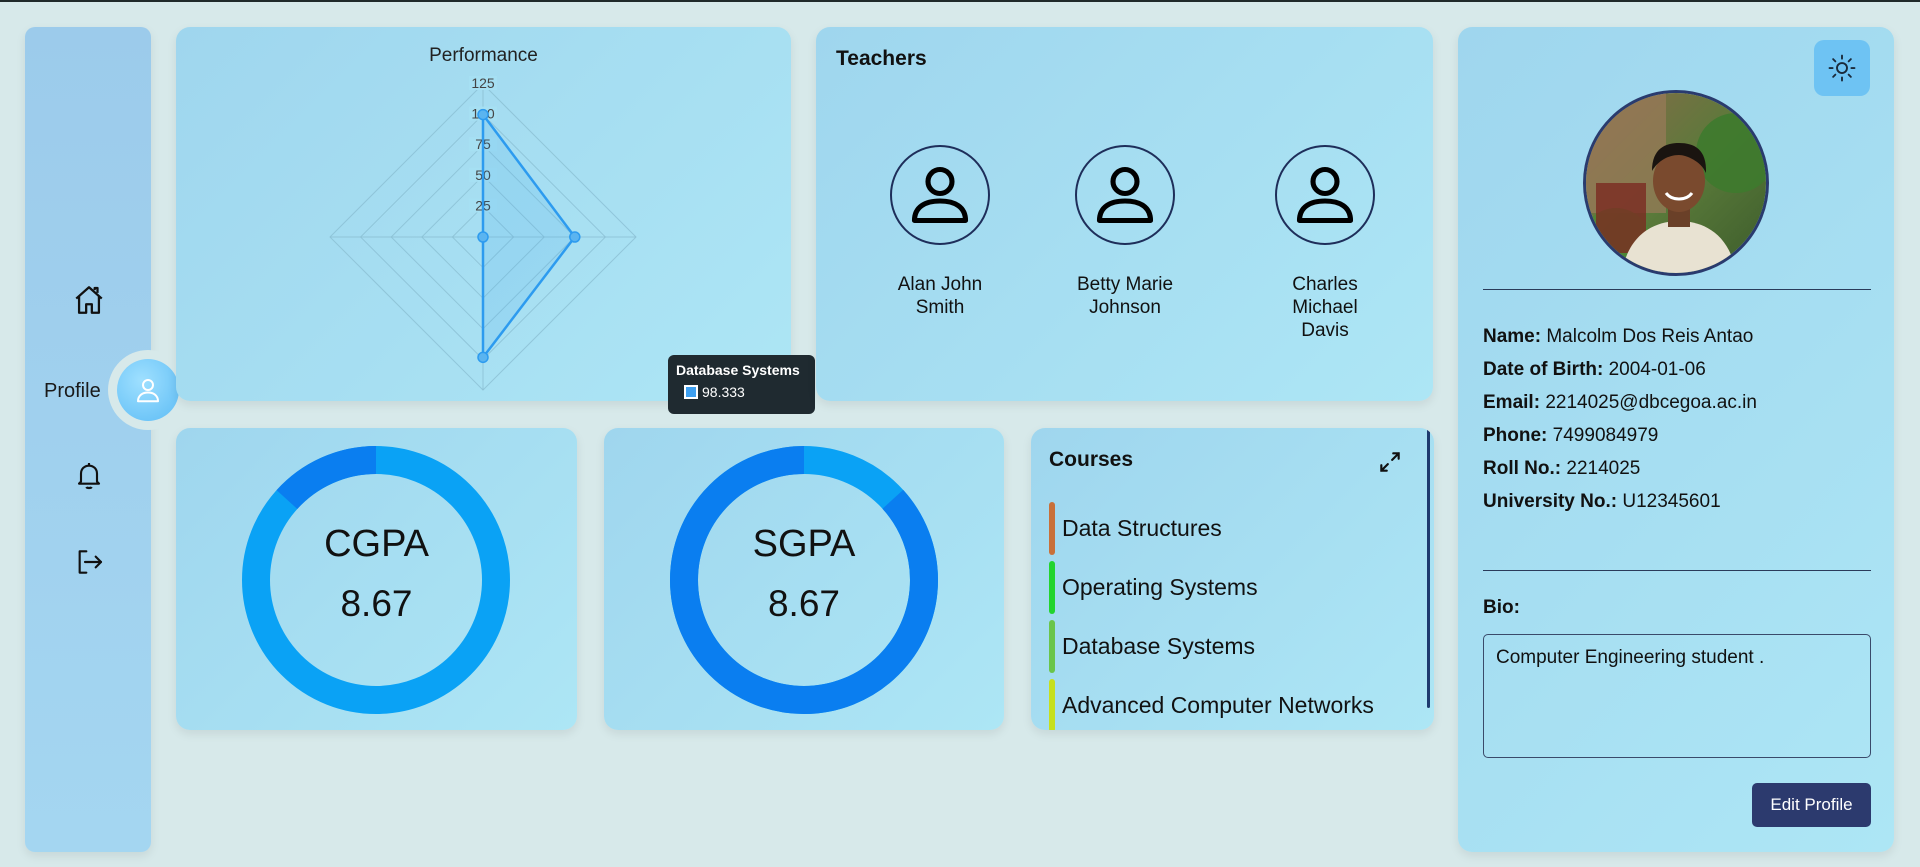  Describe the element at coordinates (1512, 402) in the screenshot. I see `email-label: Email:` at that location.